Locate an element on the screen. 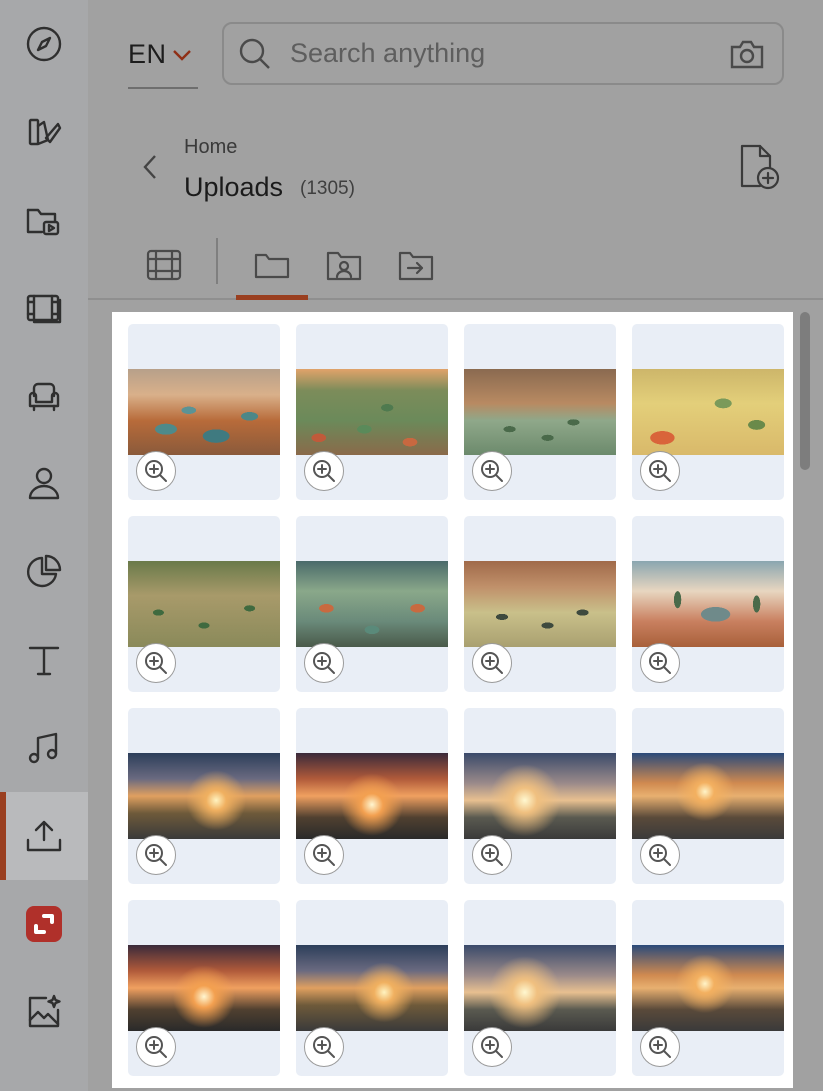 The width and height of the screenshot is (823, 1091). pie-chart-icon is located at coordinates (44, 571).